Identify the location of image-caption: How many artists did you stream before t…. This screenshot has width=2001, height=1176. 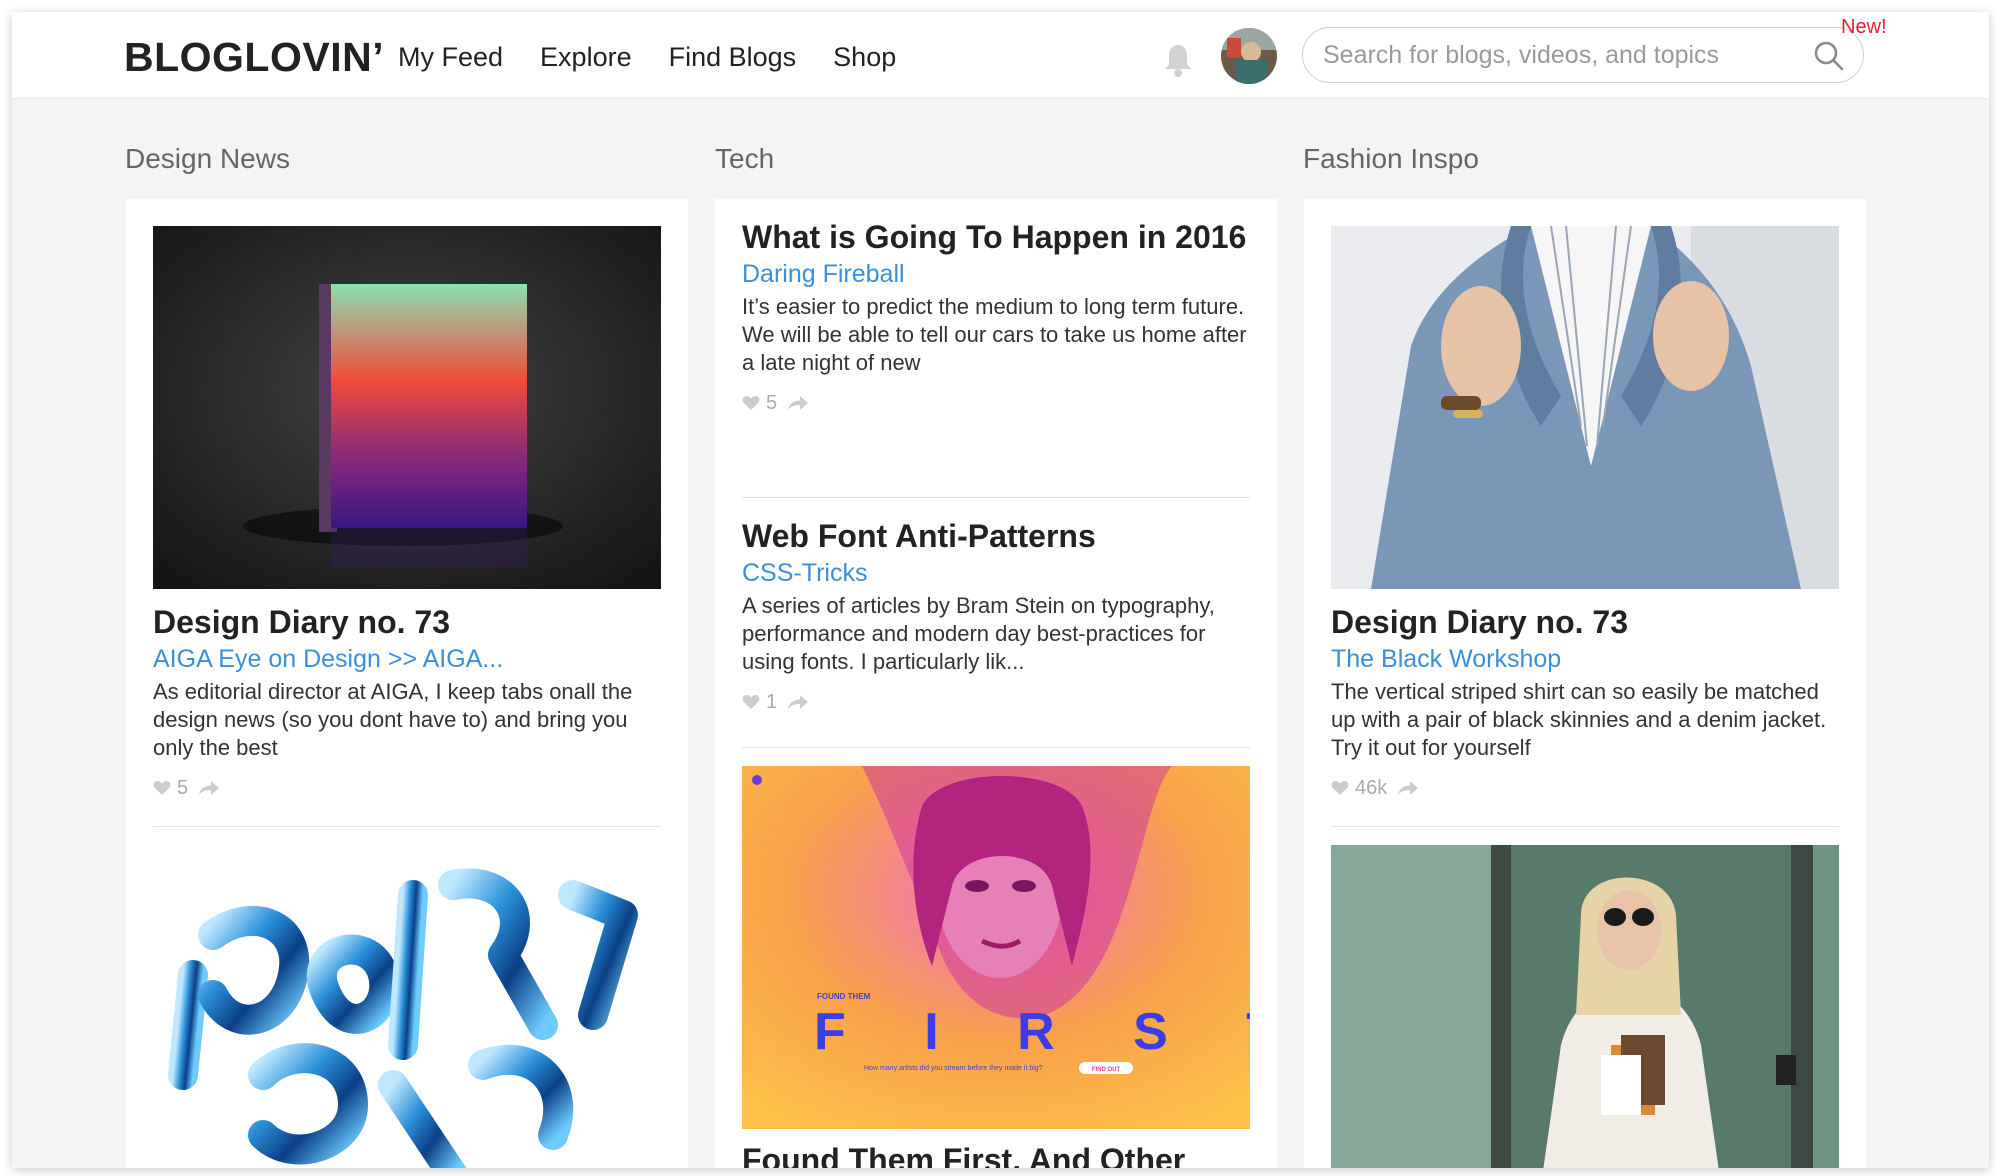
(953, 1068).